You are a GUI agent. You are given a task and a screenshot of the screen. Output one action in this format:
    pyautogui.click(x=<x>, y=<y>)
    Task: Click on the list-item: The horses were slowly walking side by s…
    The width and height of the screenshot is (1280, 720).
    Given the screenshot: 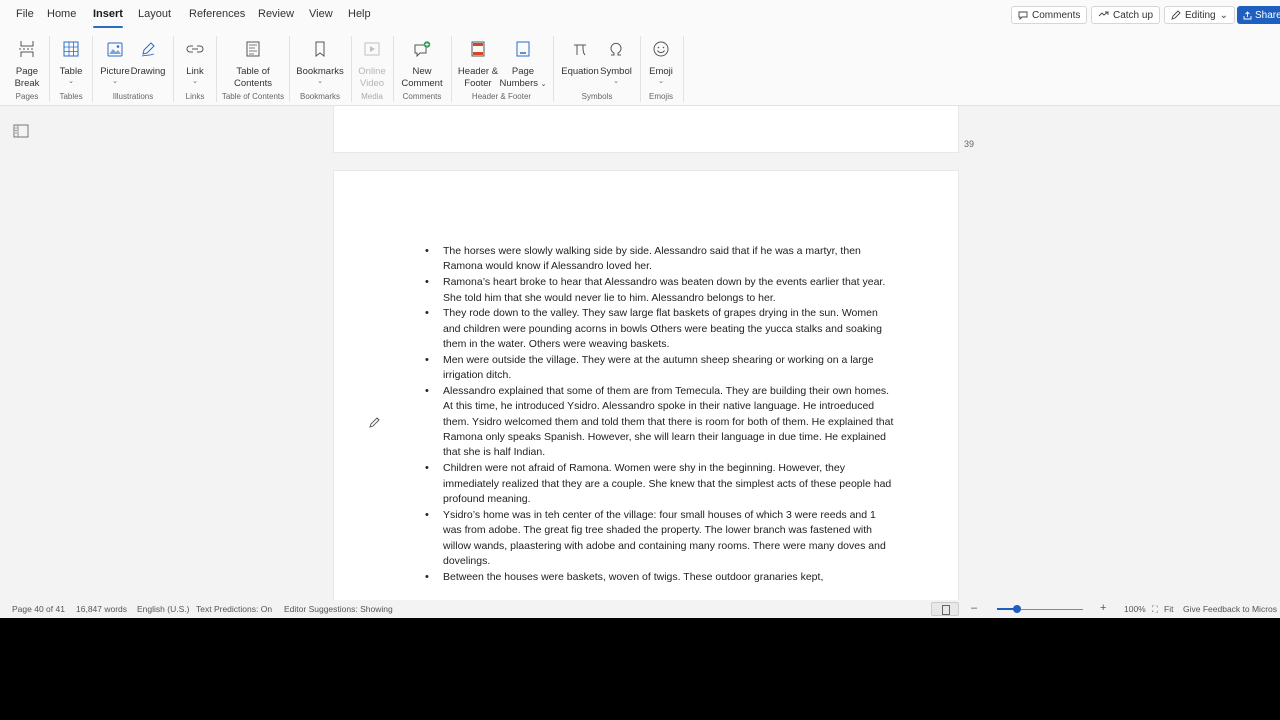 What is the action you would take?
    pyautogui.click(x=660, y=259)
    